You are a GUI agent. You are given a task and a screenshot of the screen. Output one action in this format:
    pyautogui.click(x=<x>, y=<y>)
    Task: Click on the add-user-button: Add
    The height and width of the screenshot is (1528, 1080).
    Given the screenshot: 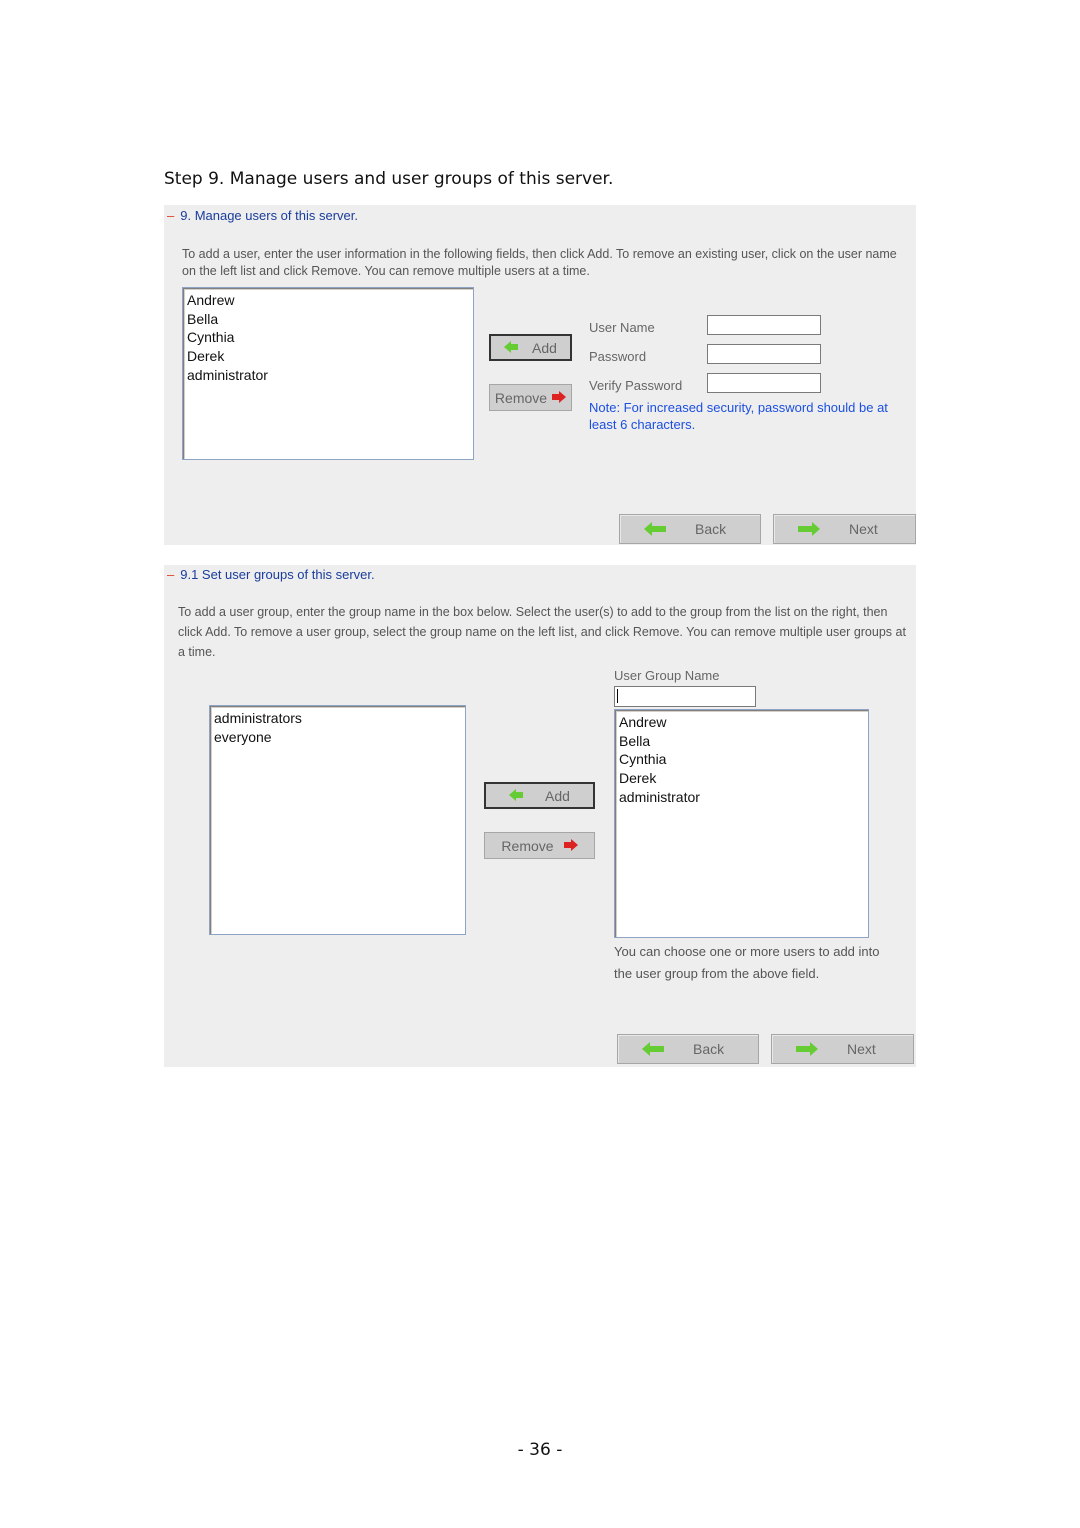 What is the action you would take?
    pyautogui.click(x=530, y=347)
    